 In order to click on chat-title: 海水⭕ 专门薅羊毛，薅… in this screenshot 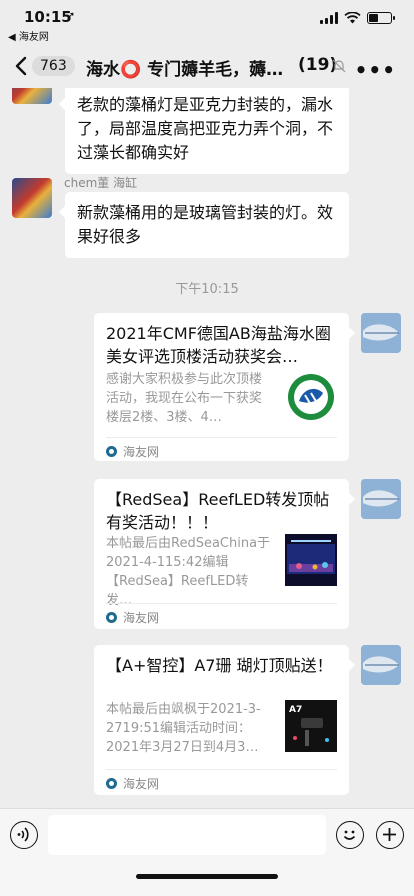, I will do `click(185, 70)`.